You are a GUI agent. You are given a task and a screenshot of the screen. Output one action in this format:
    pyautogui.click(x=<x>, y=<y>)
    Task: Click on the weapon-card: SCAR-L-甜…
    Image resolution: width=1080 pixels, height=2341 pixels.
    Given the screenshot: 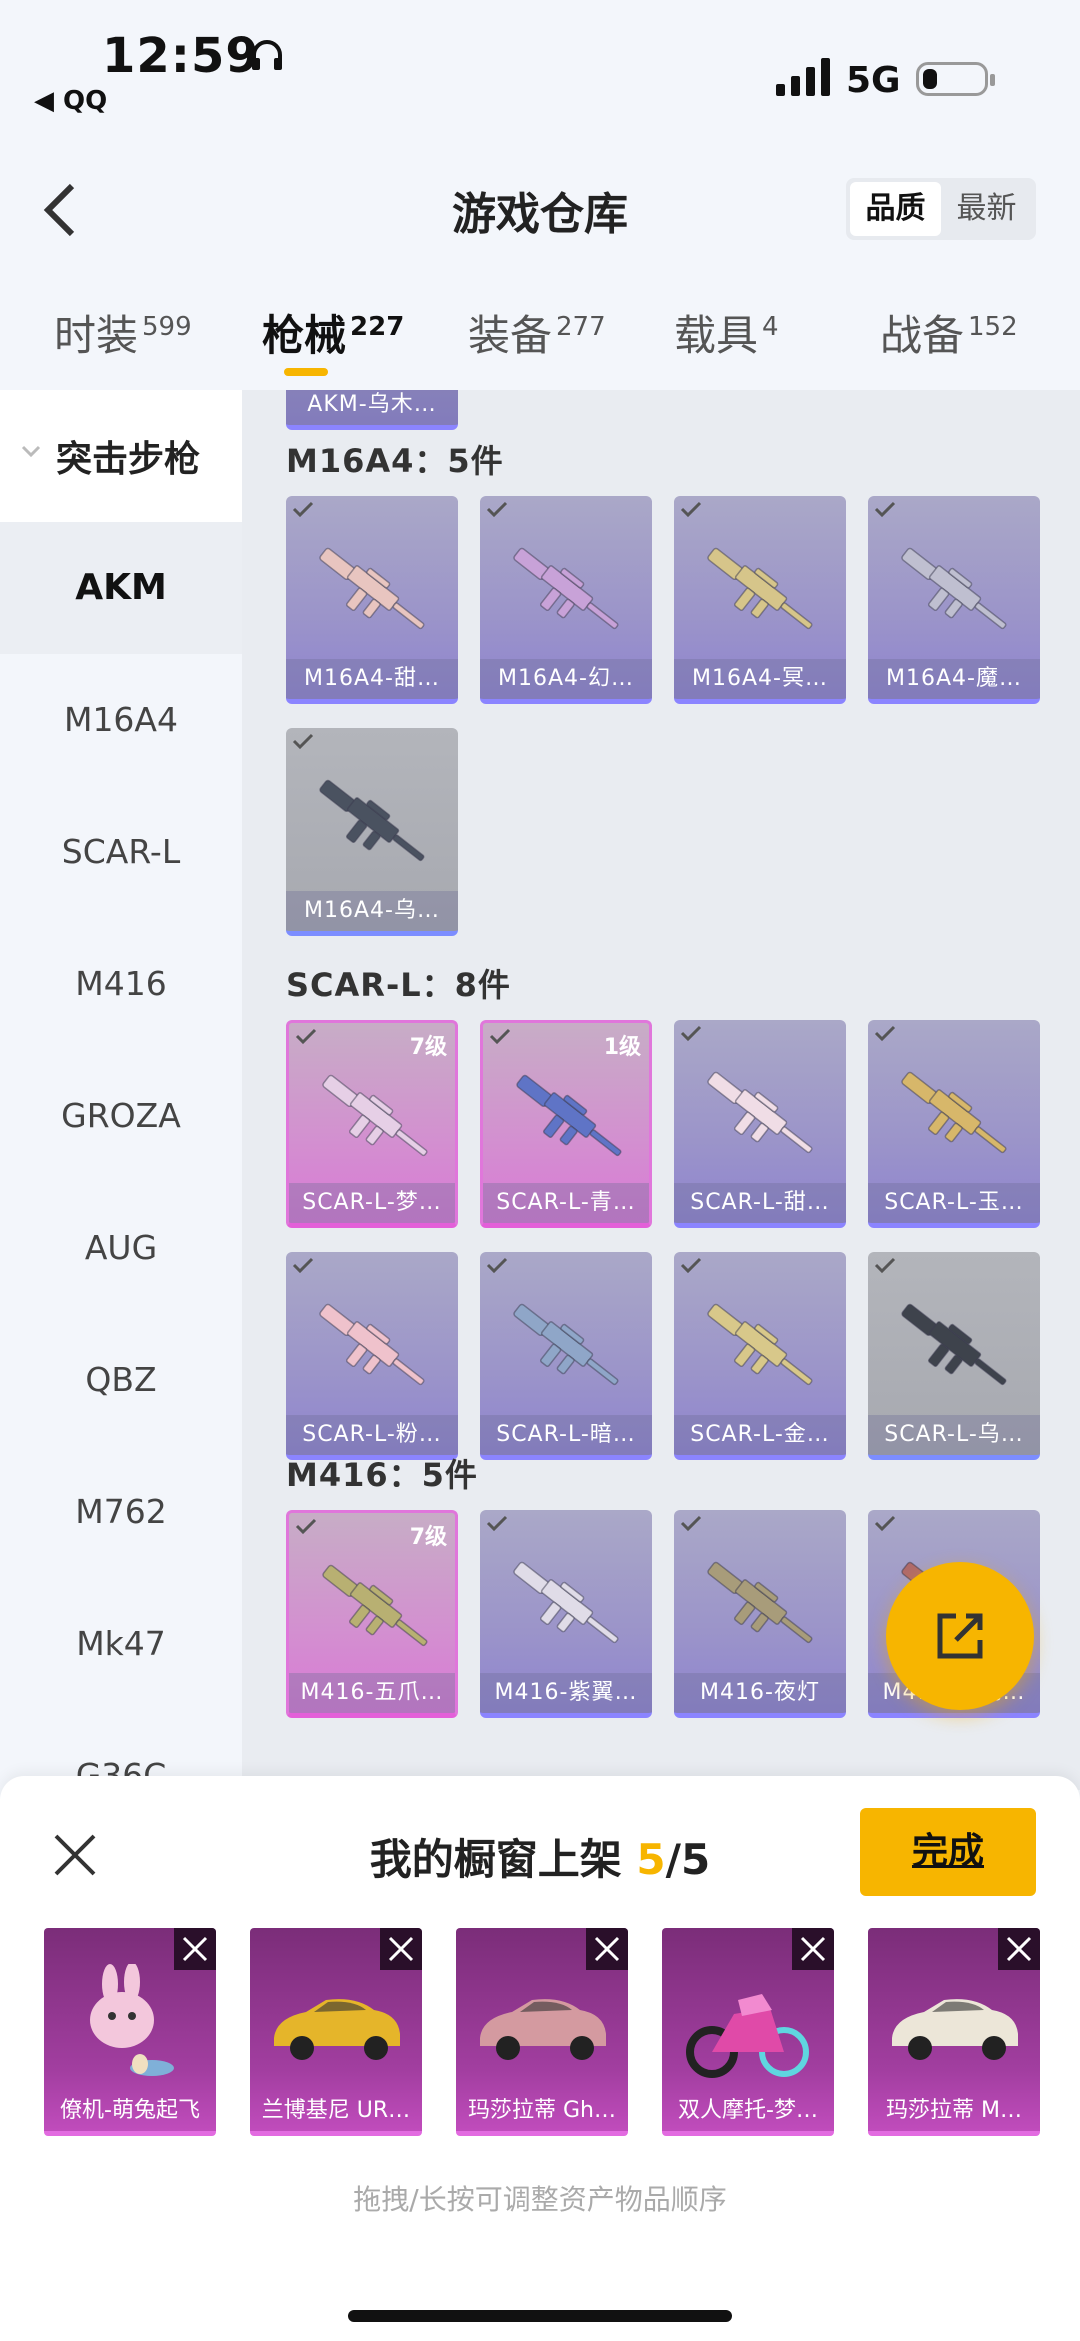 What is the action you would take?
    pyautogui.click(x=760, y=1124)
    